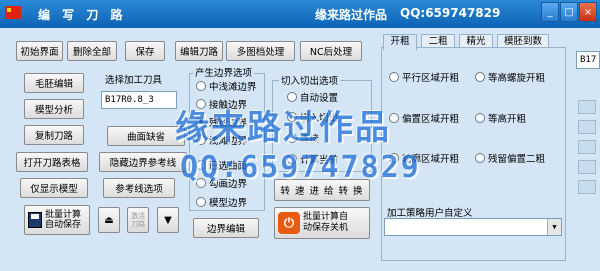 The image size is (600, 271). I want to click on strategy-label: 残留偏置二粗, so click(517, 159).